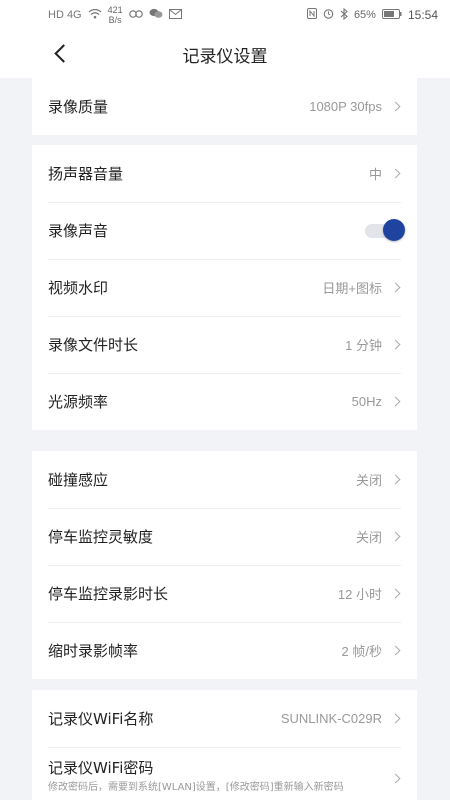 The width and height of the screenshot is (450, 800). I want to click on wechat-icon, so click(156, 15).